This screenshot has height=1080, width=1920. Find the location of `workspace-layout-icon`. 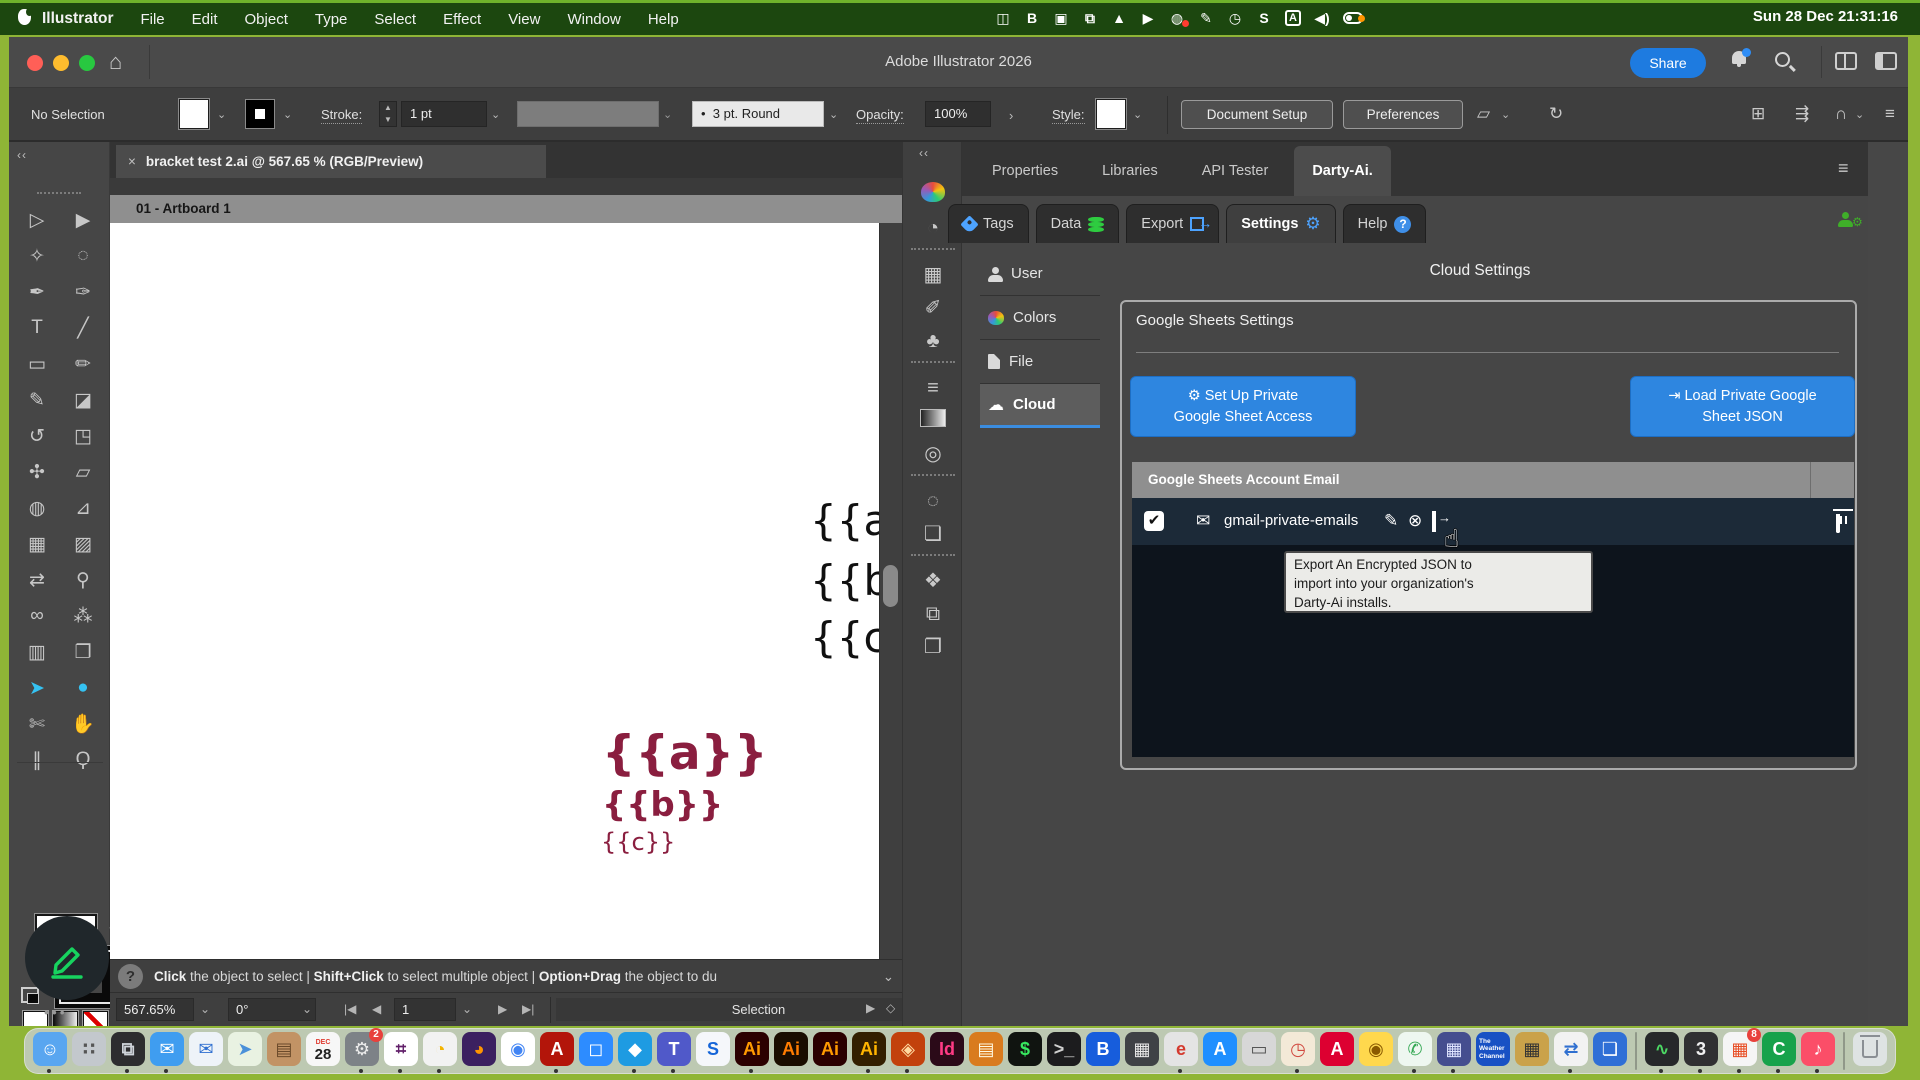

workspace-layout-icon is located at coordinates (1846, 61).